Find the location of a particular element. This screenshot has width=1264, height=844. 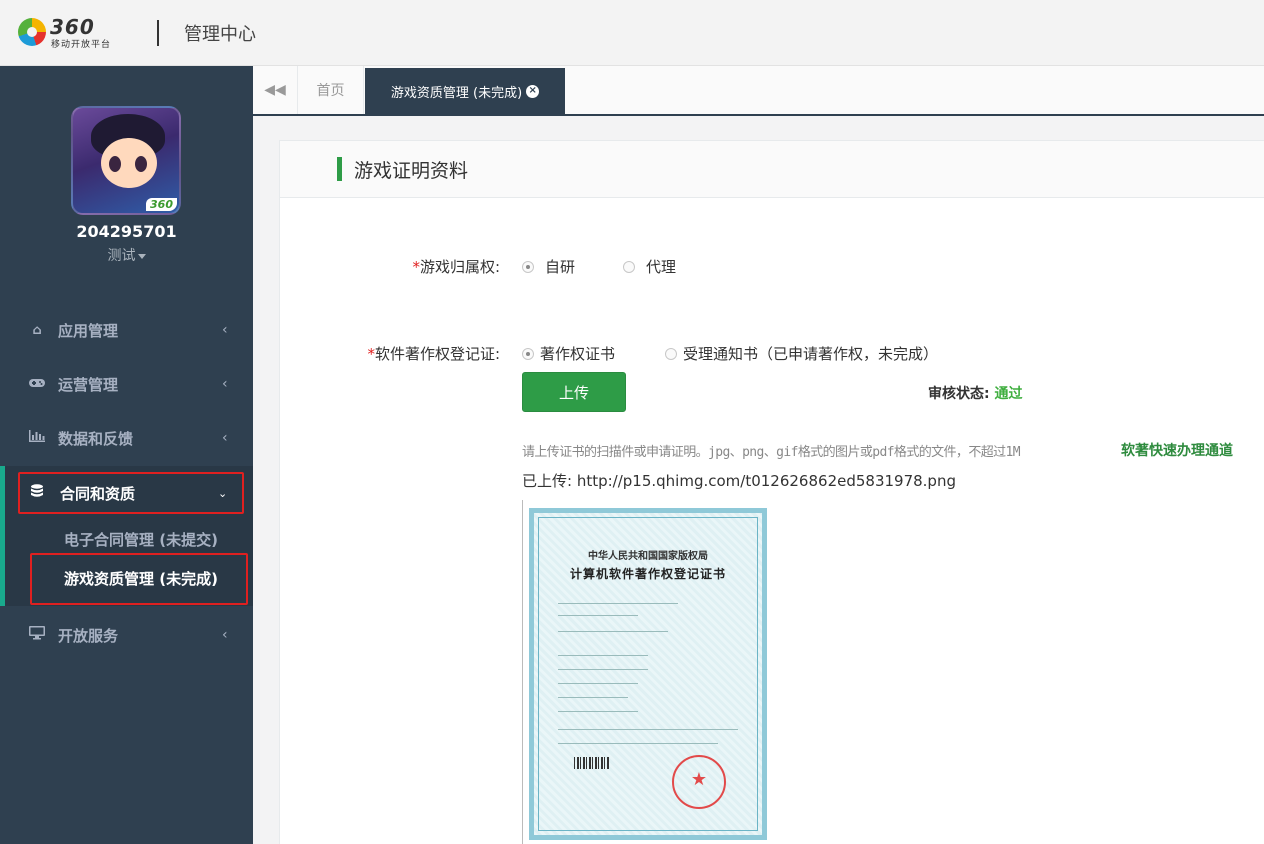

logo-subtitle: 移动开放平台 is located at coordinates (81, 45).